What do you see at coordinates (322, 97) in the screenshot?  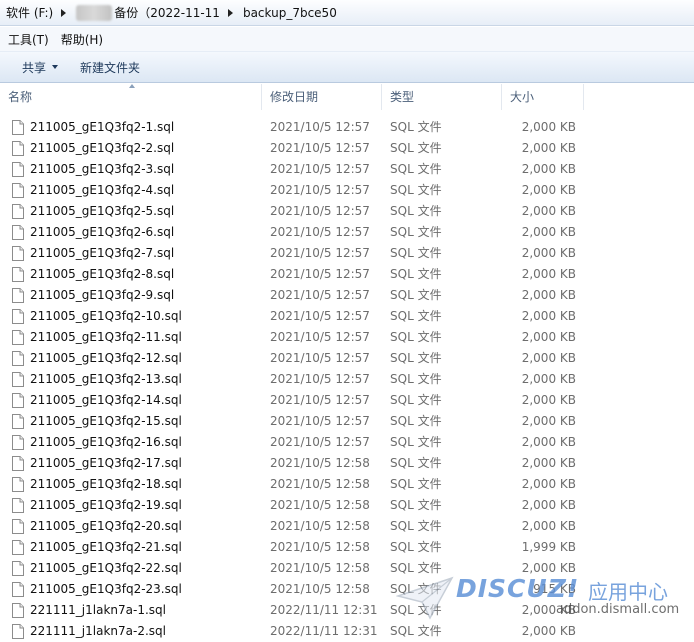 I see `column-header-date: 修改日期` at bounding box center [322, 97].